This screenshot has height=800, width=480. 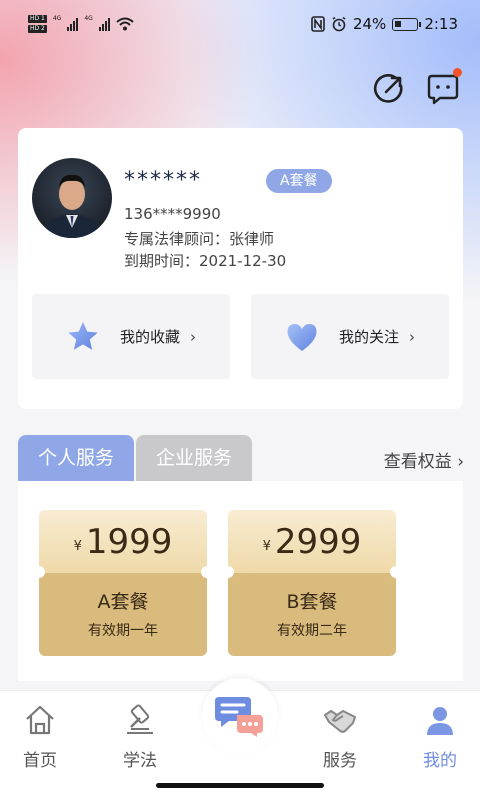 I want to click on status-right: 24% 2:13, so click(x=384, y=24).